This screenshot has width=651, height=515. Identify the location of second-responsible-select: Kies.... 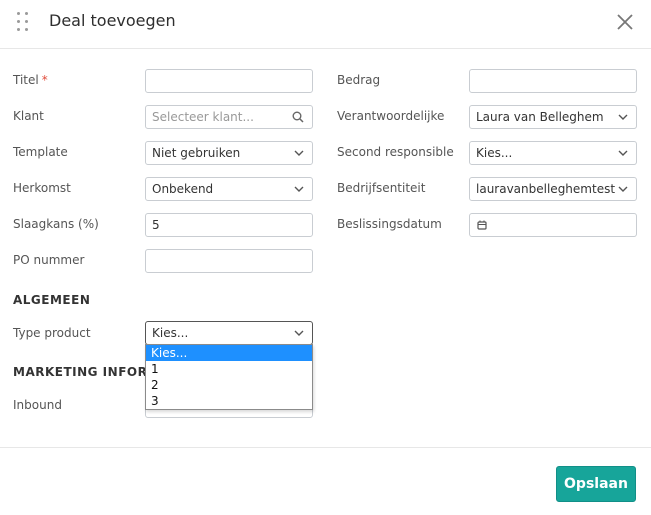
(553, 153).